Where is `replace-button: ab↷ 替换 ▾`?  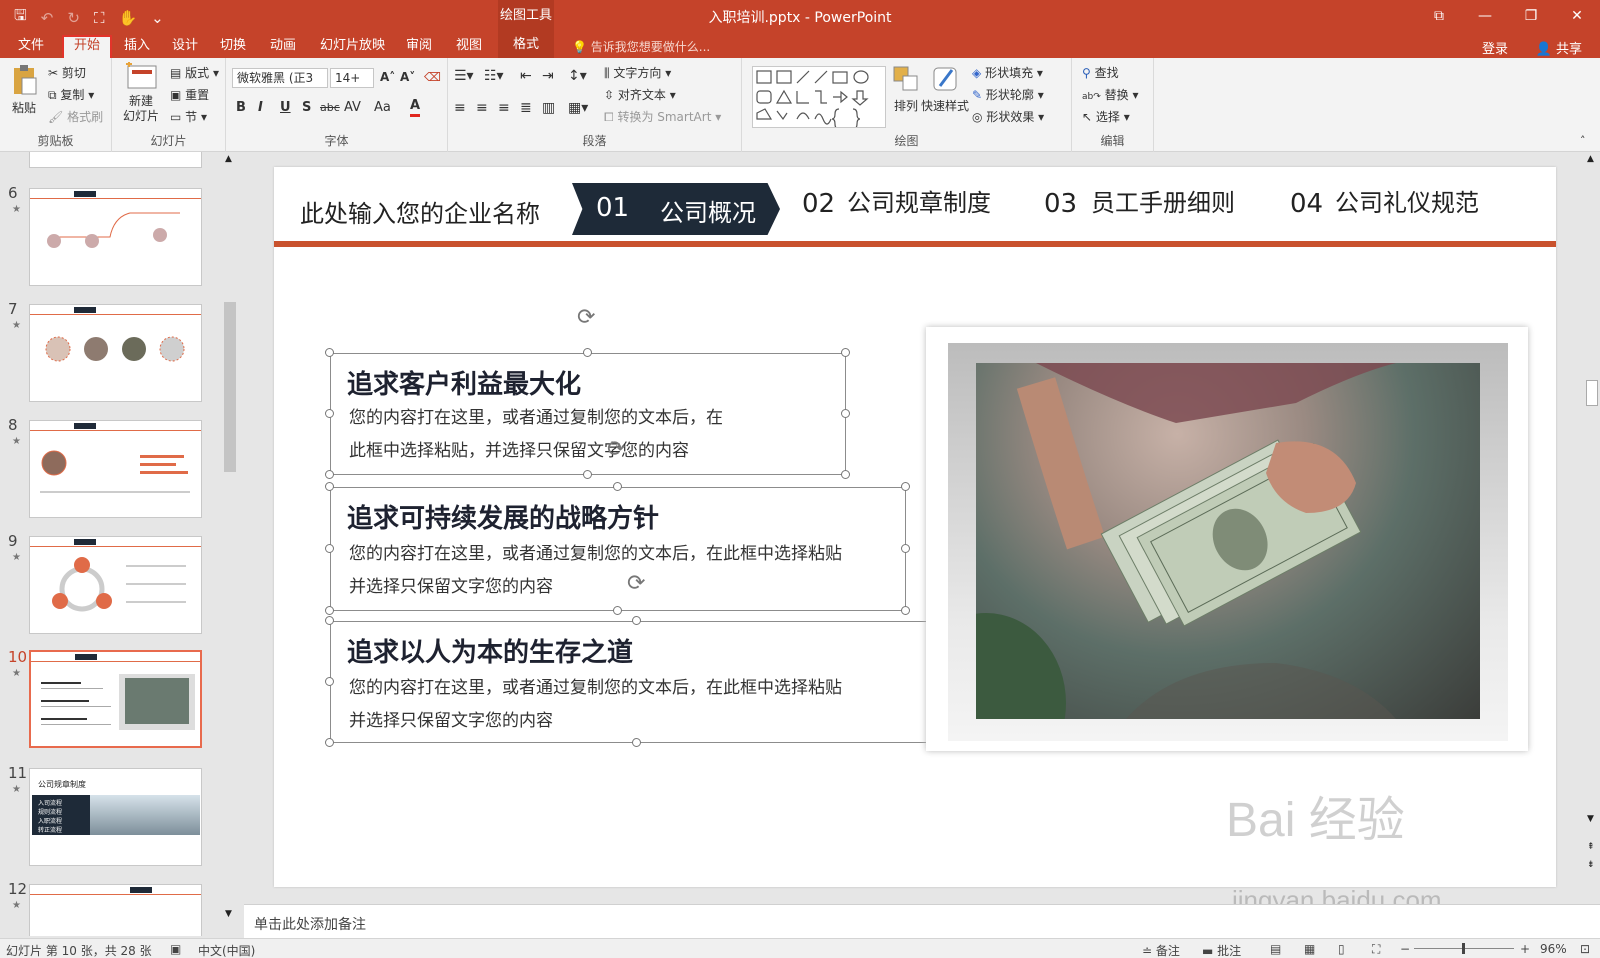
replace-button: ab↷ 替换 ▾ is located at coordinates (1110, 94).